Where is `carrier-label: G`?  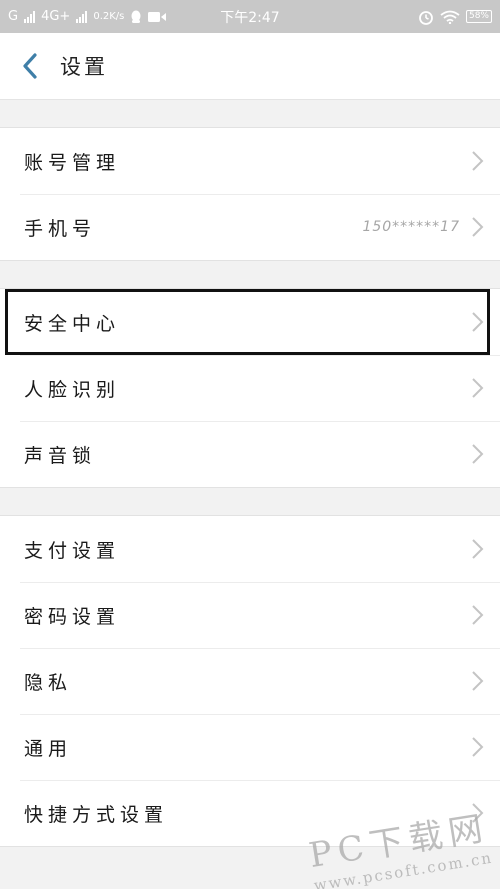
carrier-label: G is located at coordinates (13, 16).